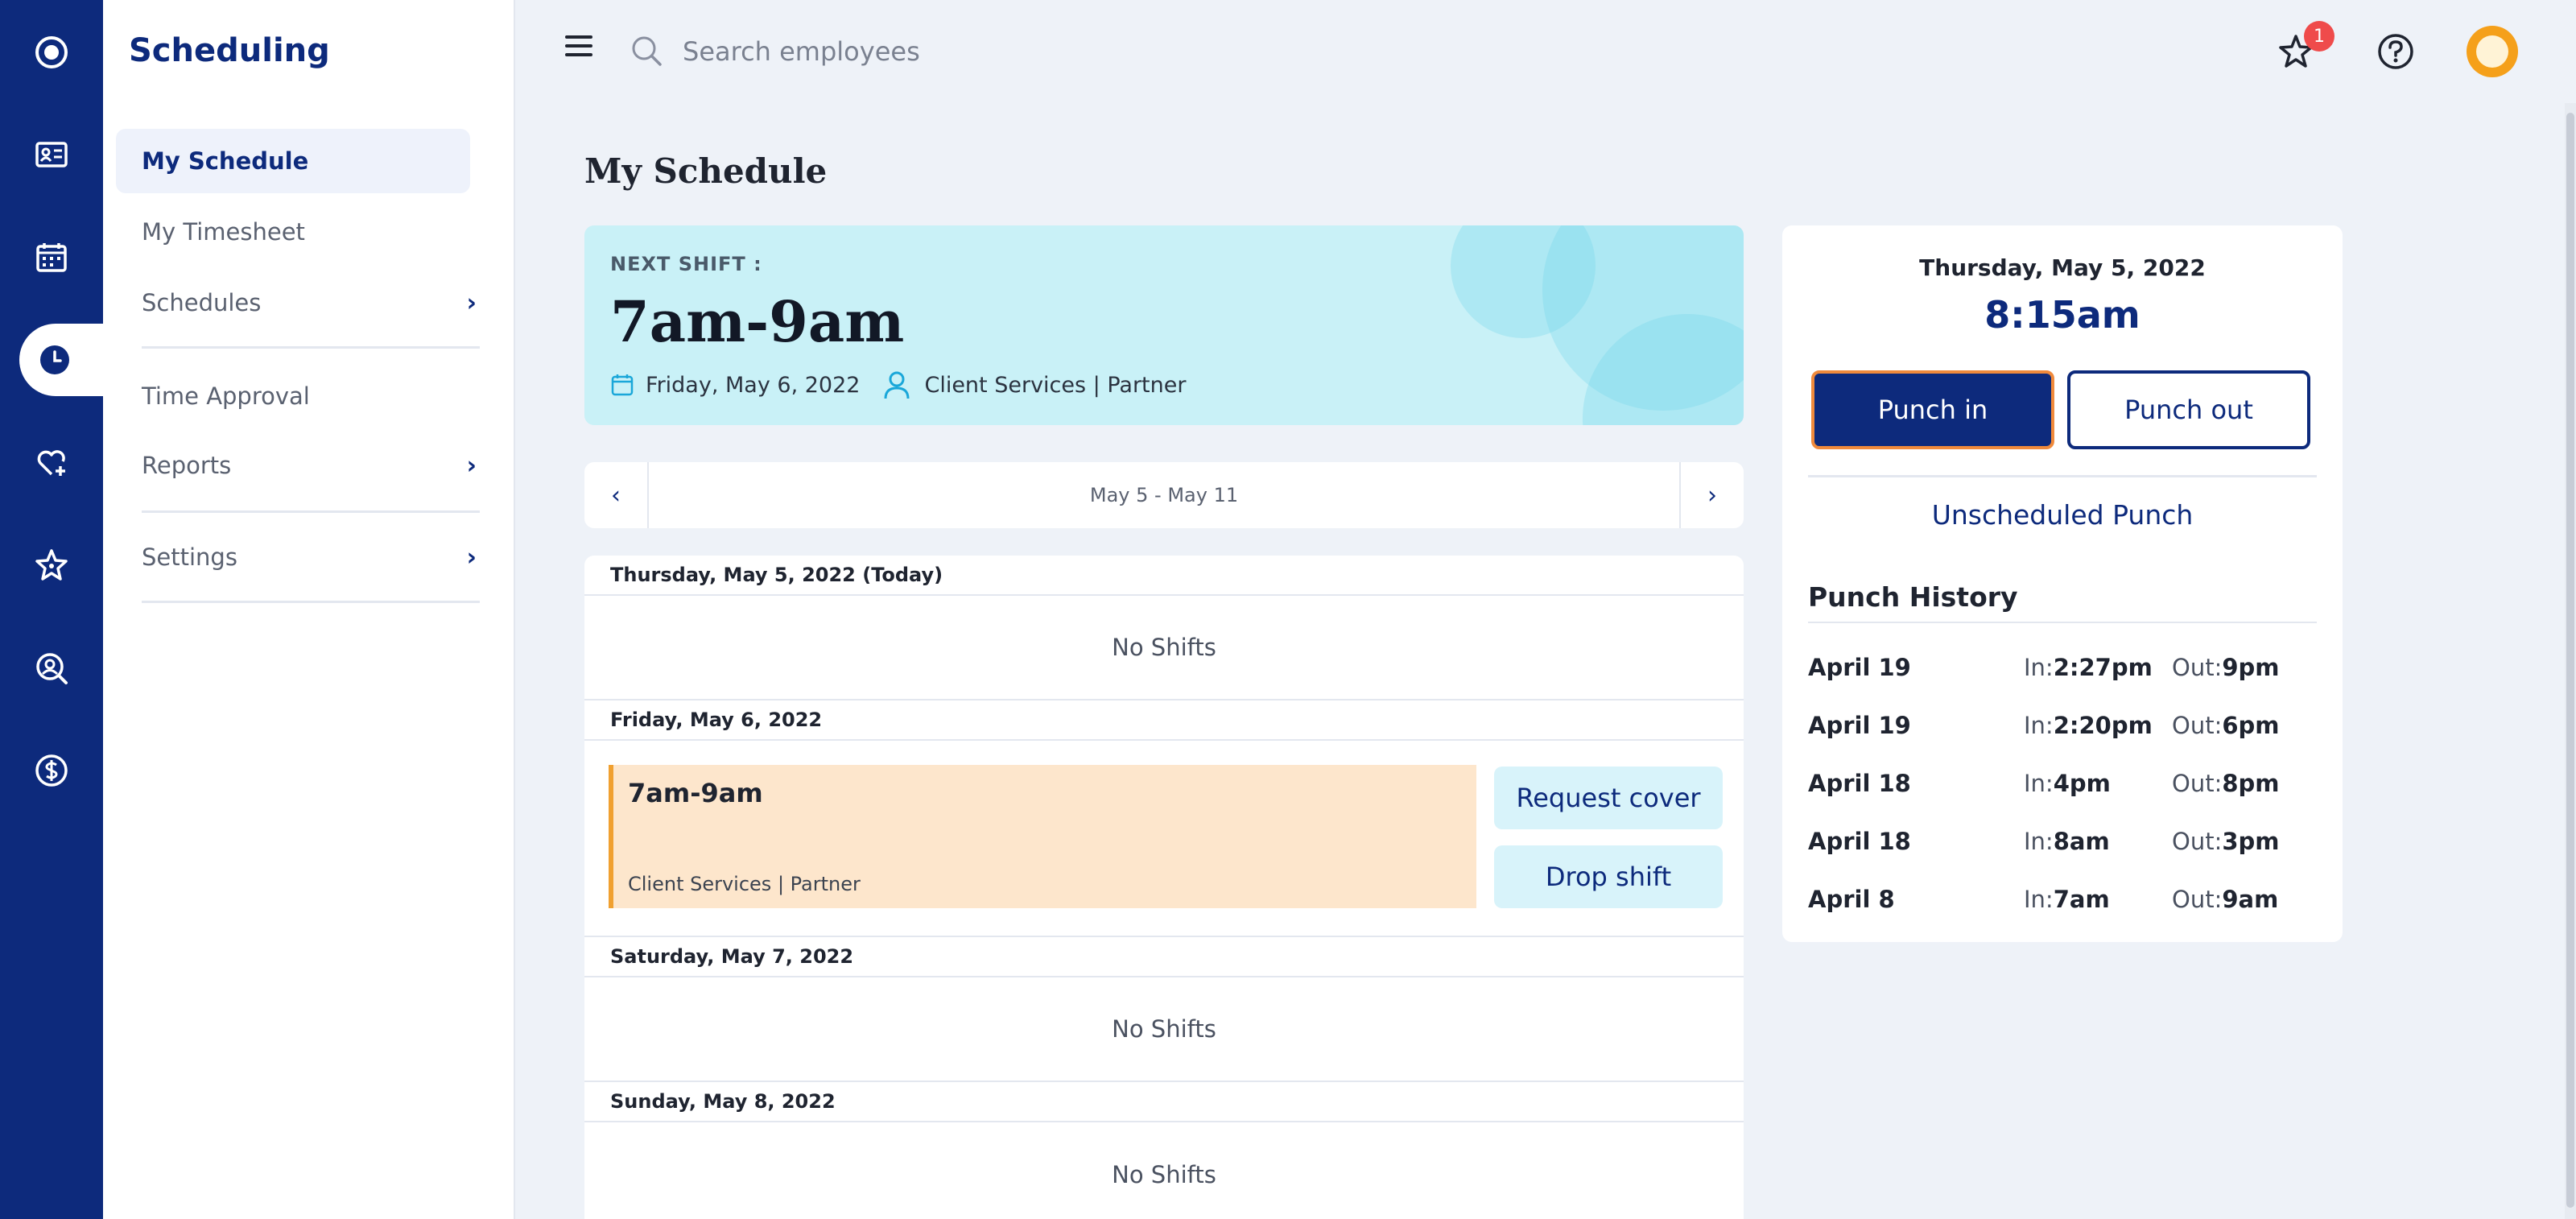 This screenshot has height=1219, width=2576. What do you see at coordinates (225, 161) in the screenshot?
I see `sidebar-item-label: My Schedule` at bounding box center [225, 161].